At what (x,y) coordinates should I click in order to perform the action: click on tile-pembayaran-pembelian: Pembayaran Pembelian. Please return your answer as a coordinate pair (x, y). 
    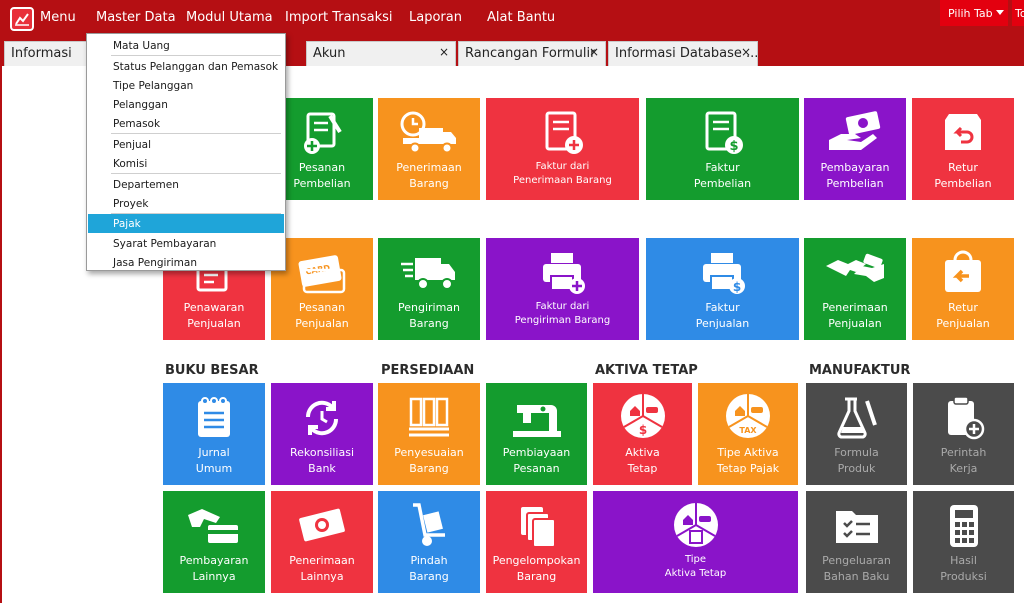
    Looking at the image, I should click on (855, 149).